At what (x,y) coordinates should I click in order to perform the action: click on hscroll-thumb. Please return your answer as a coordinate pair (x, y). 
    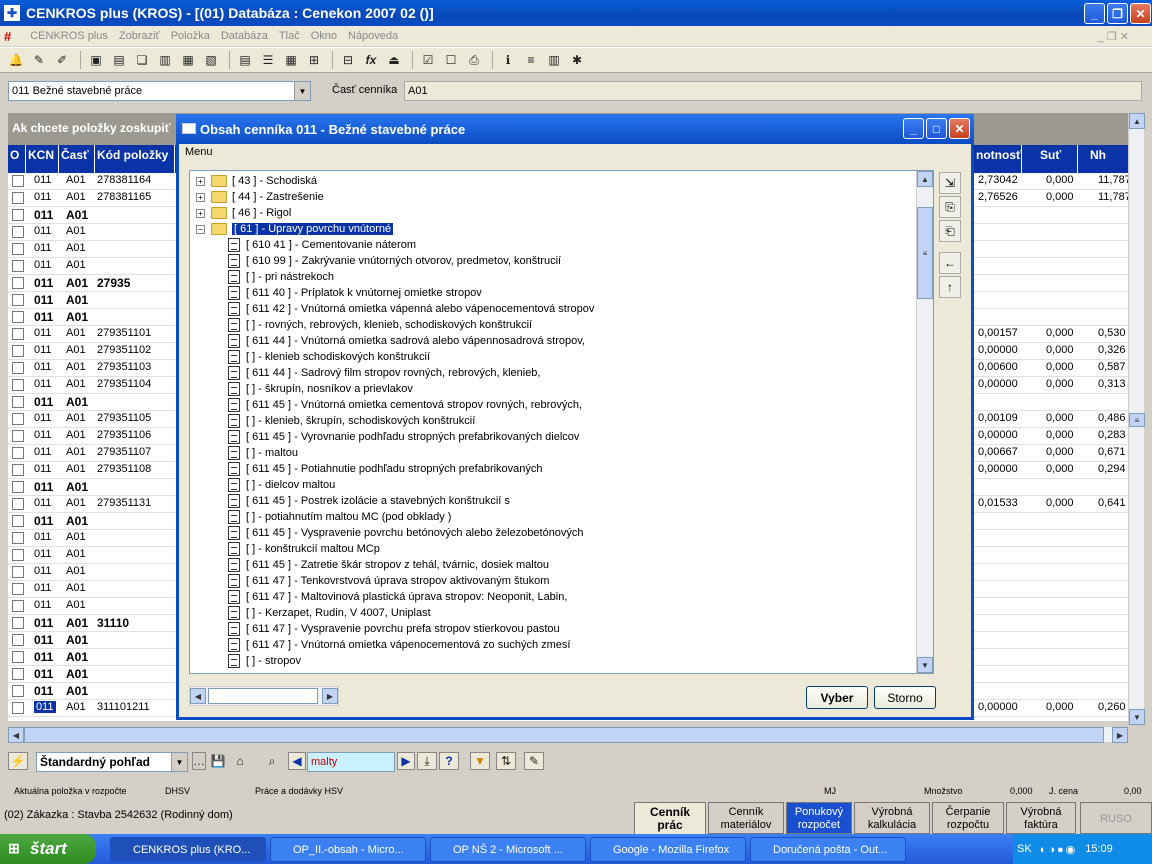
    Looking at the image, I should click on (564, 735).